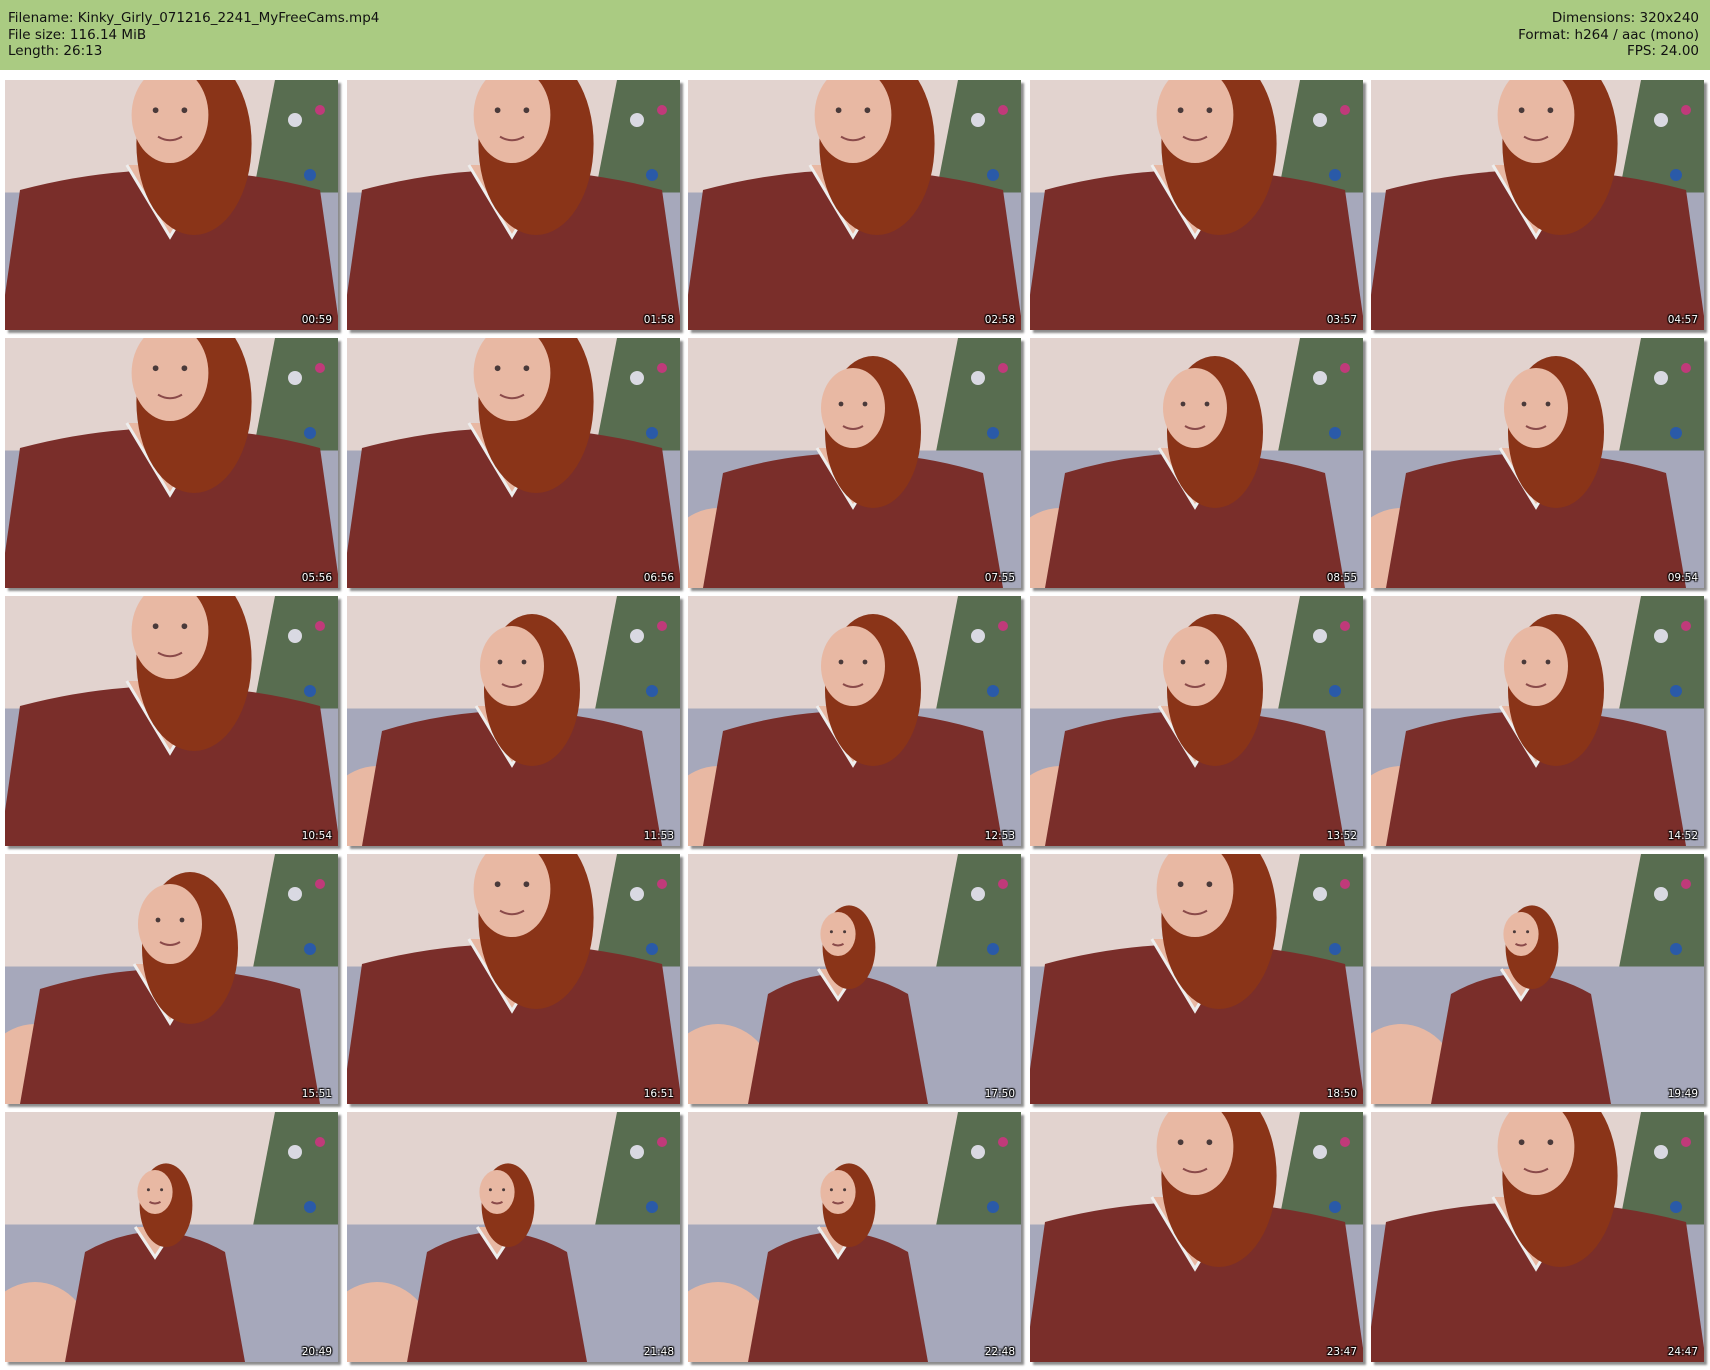  I want to click on thumbnail-frame: 05:56, so click(171, 463).